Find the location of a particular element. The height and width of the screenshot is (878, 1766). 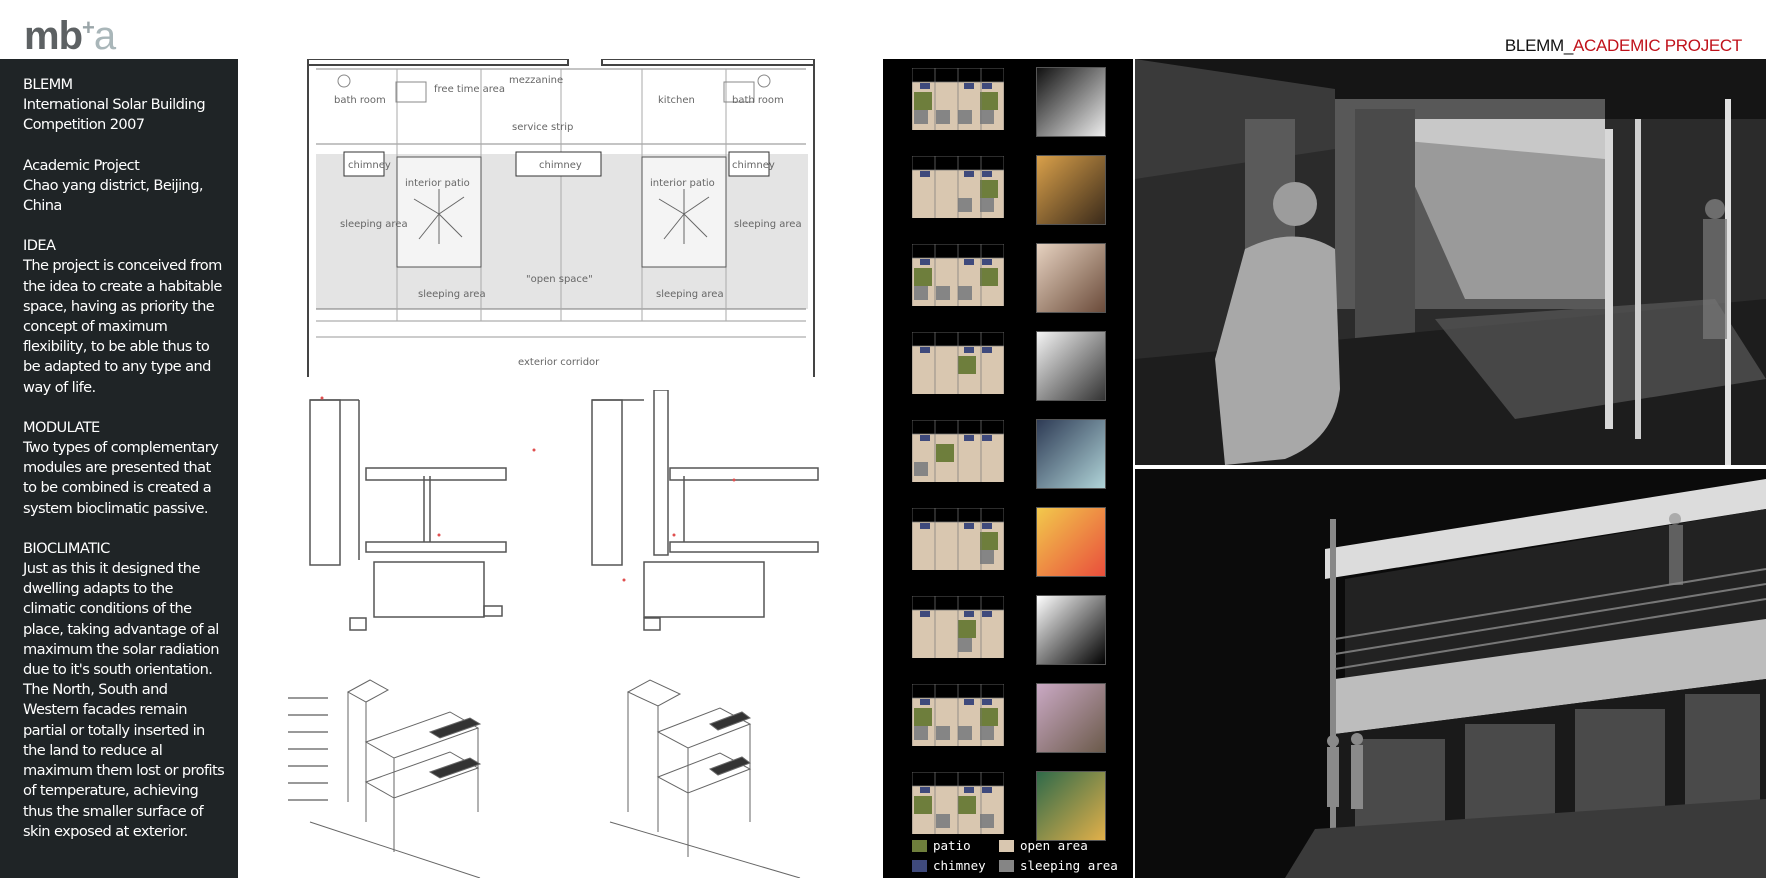

legend-label: chimney is located at coordinates (959, 865).